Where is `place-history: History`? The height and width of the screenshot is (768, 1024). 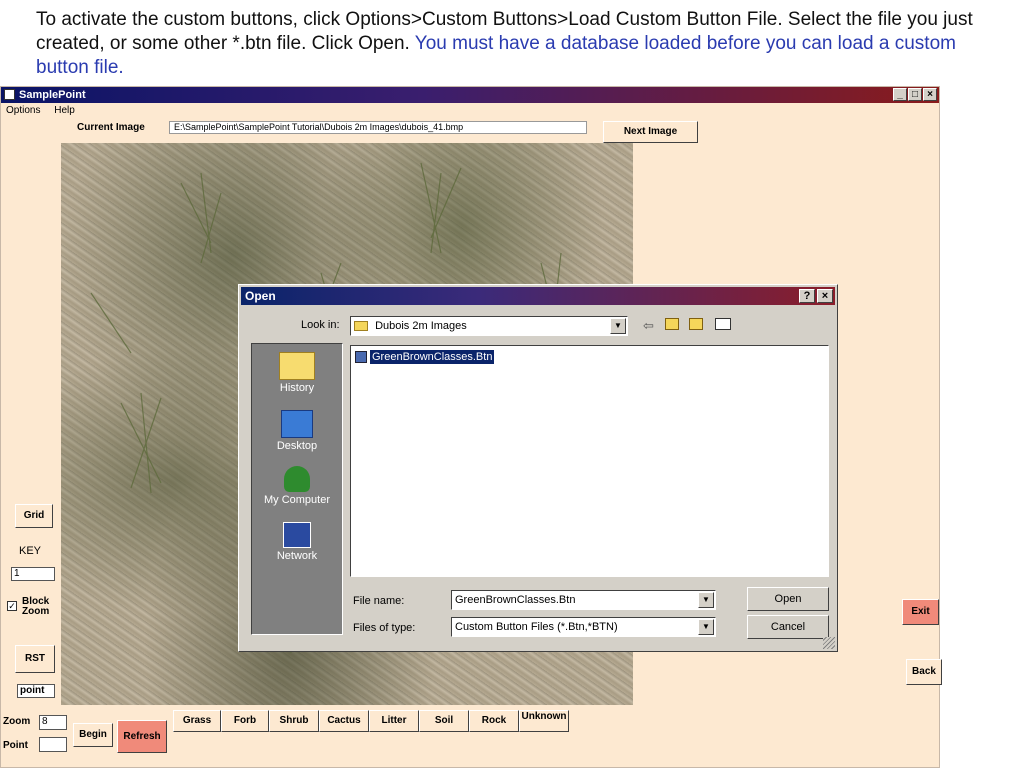
place-history: History is located at coordinates (297, 373).